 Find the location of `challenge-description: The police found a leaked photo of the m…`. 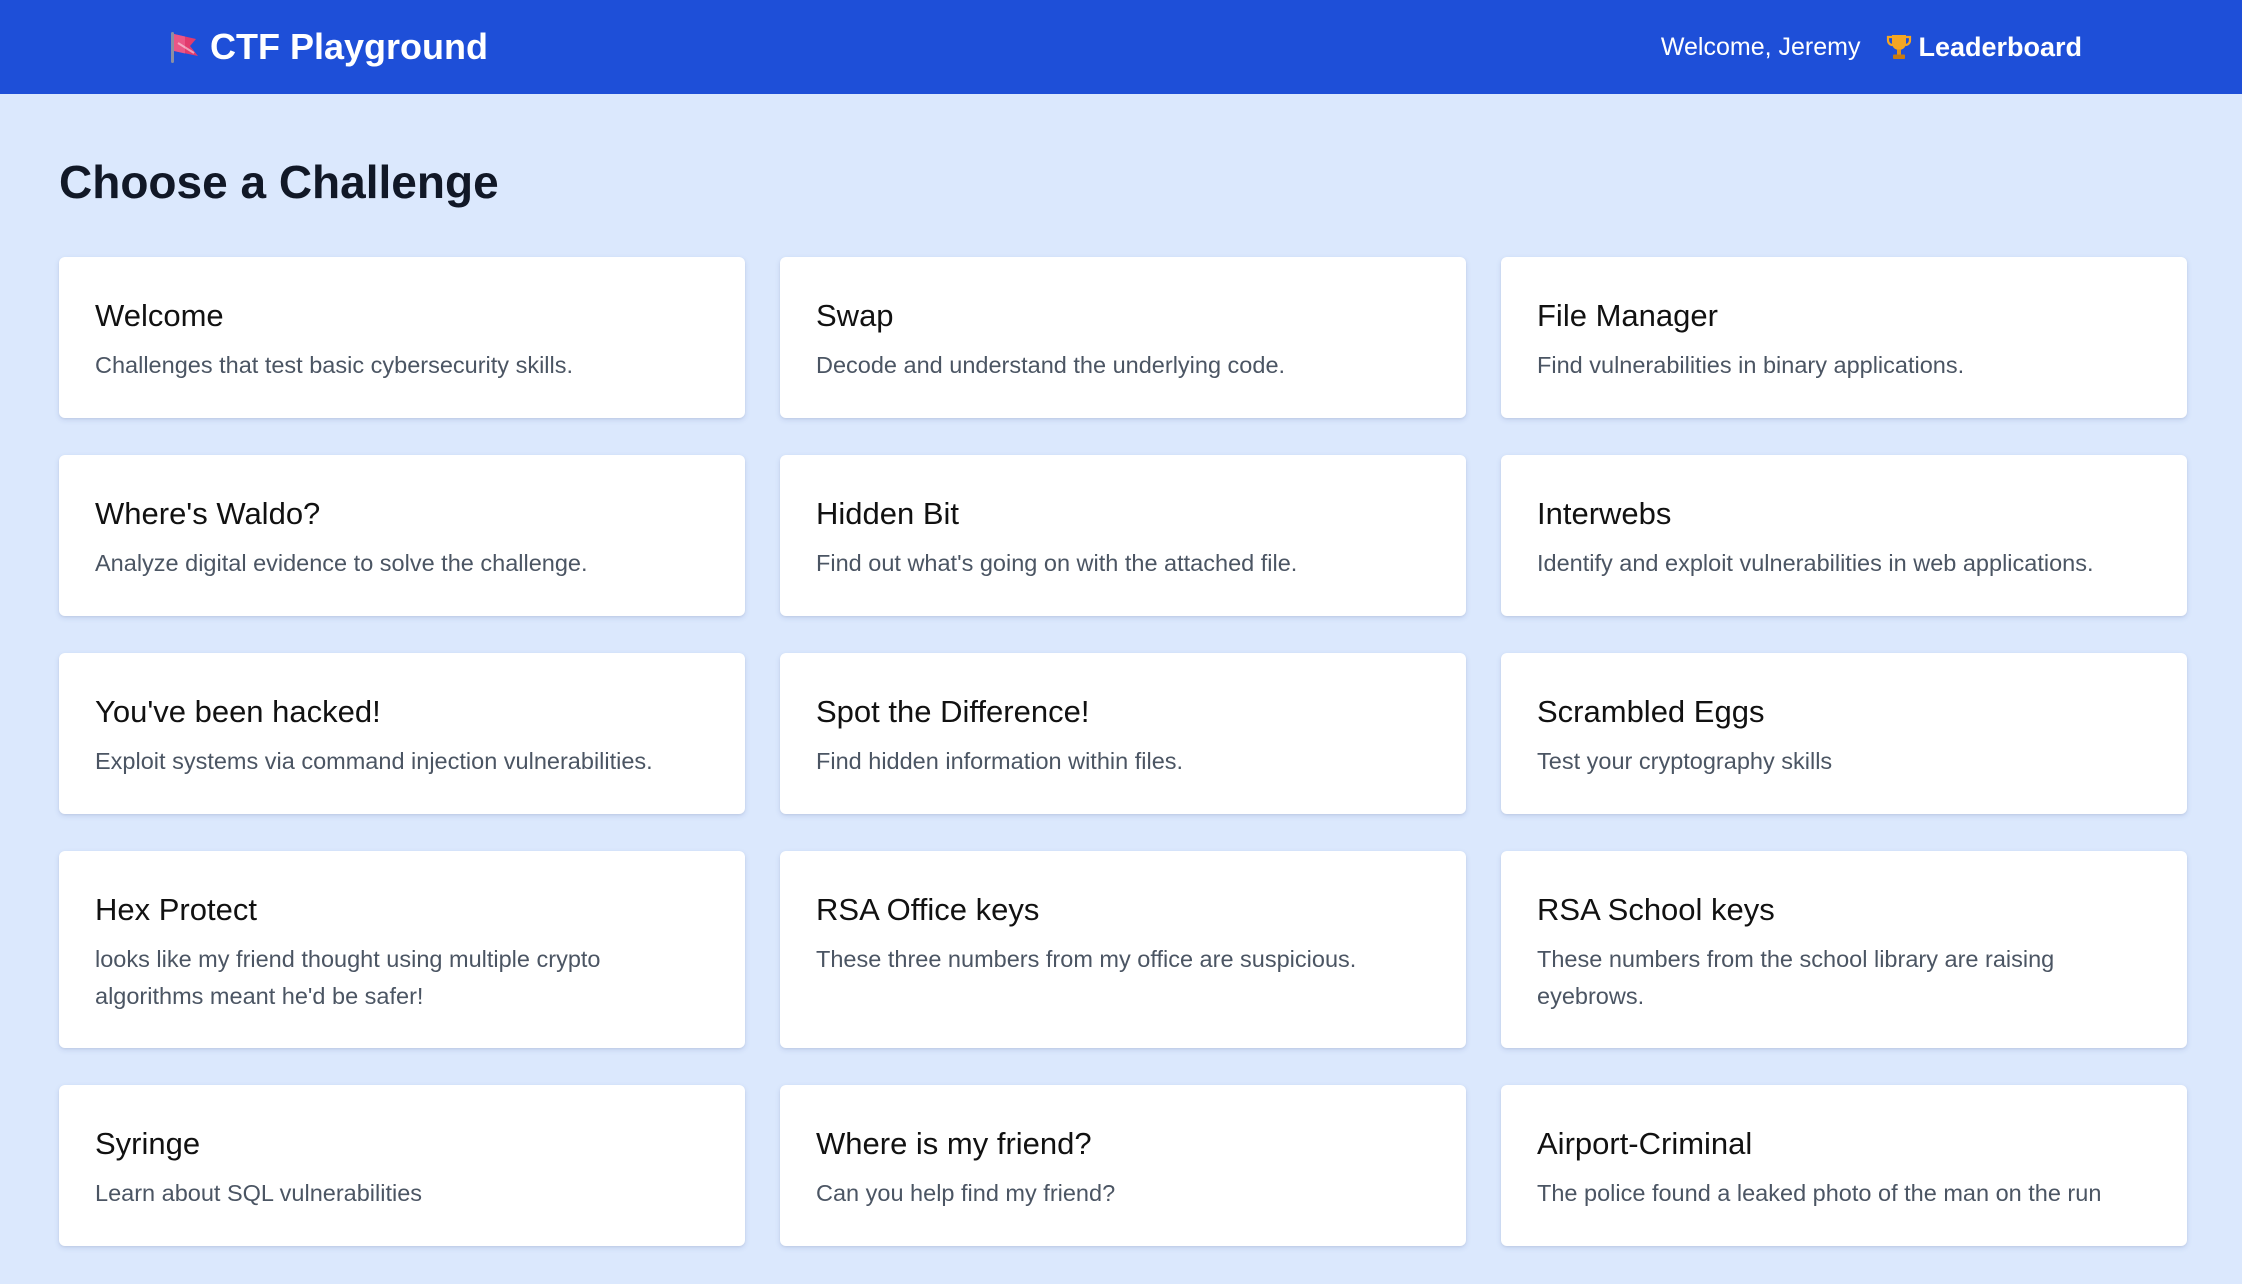

challenge-description: The police found a leaked photo of the m… is located at coordinates (1819, 1193).